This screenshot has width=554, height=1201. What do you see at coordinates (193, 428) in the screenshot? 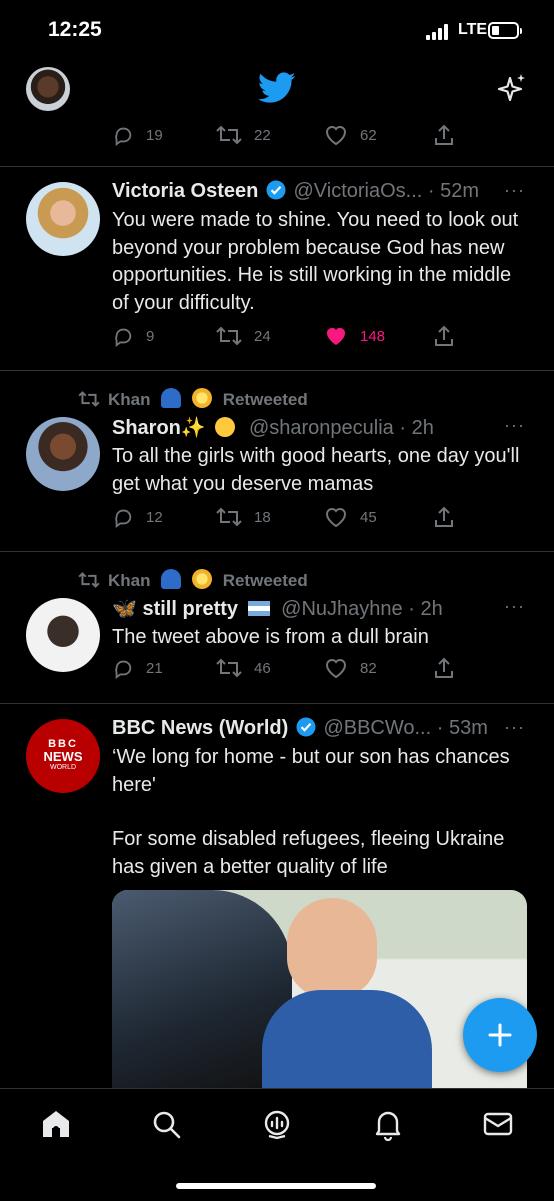
I see `sparkles-emoji: ✨` at bounding box center [193, 428].